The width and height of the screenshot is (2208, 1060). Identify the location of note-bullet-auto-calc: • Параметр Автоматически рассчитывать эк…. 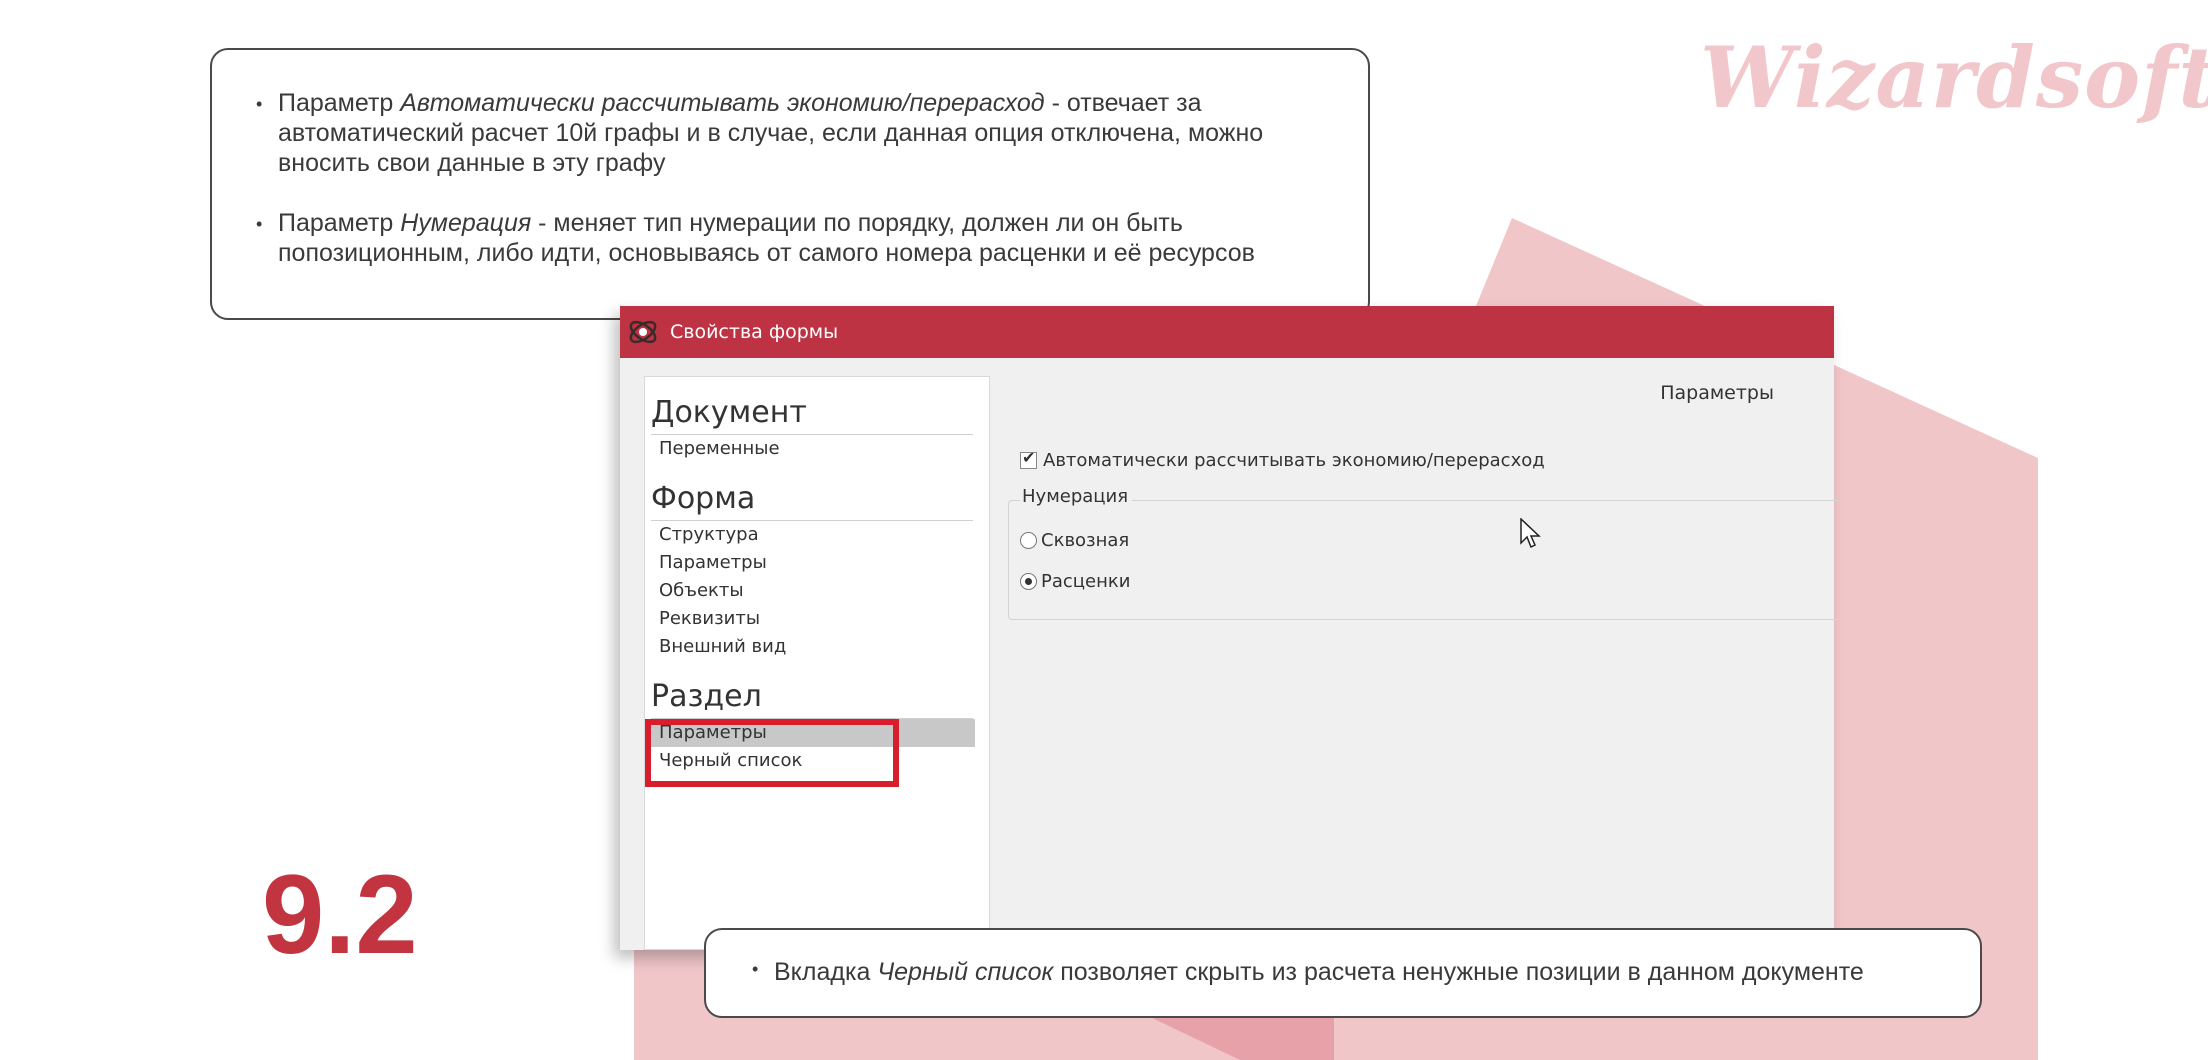
(790, 133).